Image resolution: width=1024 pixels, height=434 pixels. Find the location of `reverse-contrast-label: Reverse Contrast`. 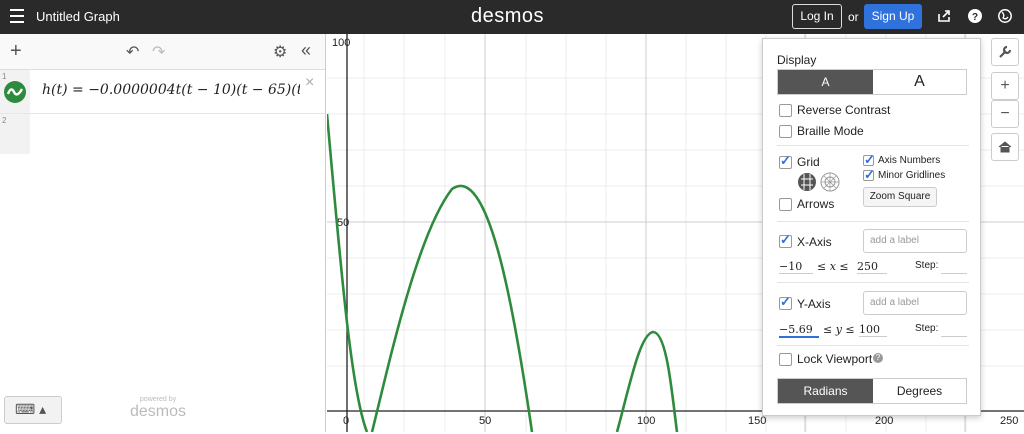

reverse-contrast-label: Reverse Contrast is located at coordinates (844, 110).